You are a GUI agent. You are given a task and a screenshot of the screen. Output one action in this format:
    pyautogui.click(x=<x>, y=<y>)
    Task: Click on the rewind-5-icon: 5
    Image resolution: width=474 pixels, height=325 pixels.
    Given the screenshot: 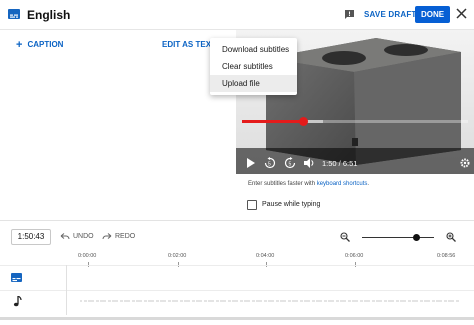 What is the action you would take?
    pyautogui.click(x=270, y=163)
    